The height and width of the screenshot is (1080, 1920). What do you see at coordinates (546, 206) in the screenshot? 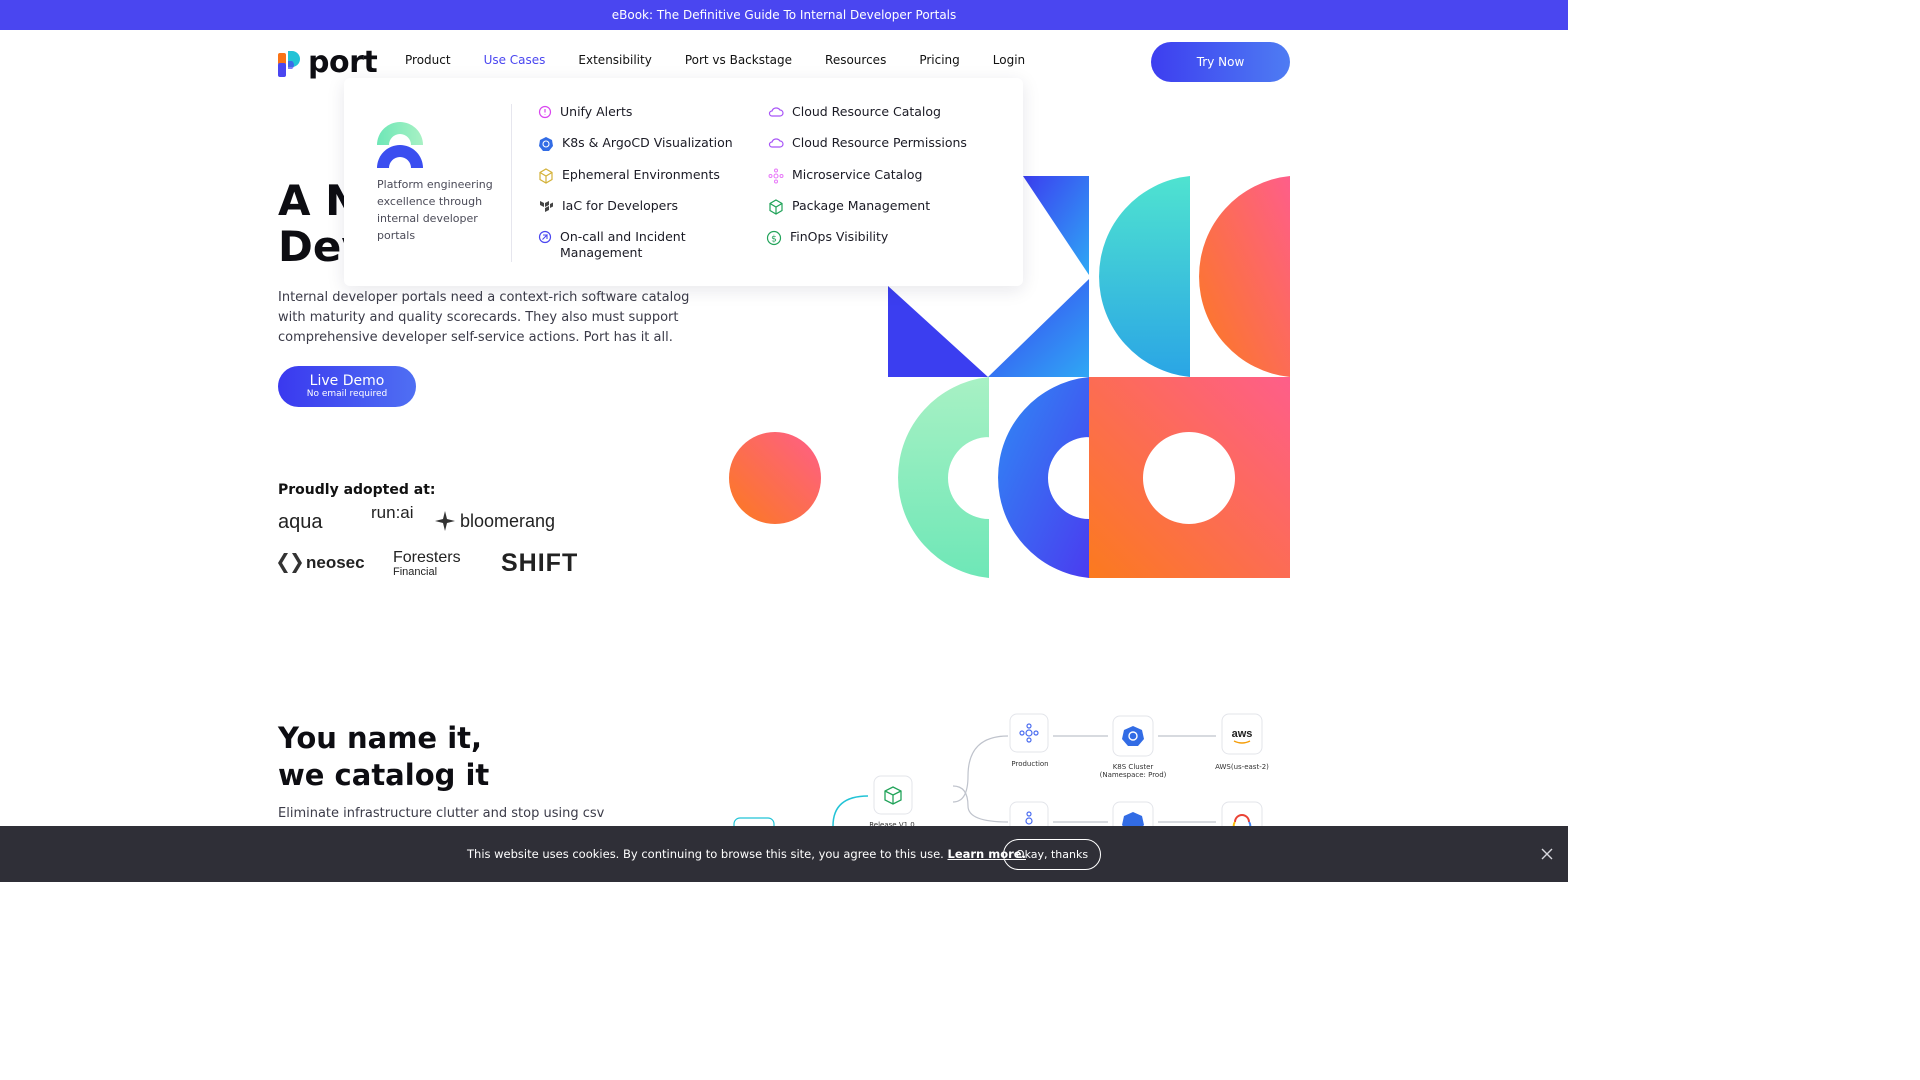
I see `iac-icon` at bounding box center [546, 206].